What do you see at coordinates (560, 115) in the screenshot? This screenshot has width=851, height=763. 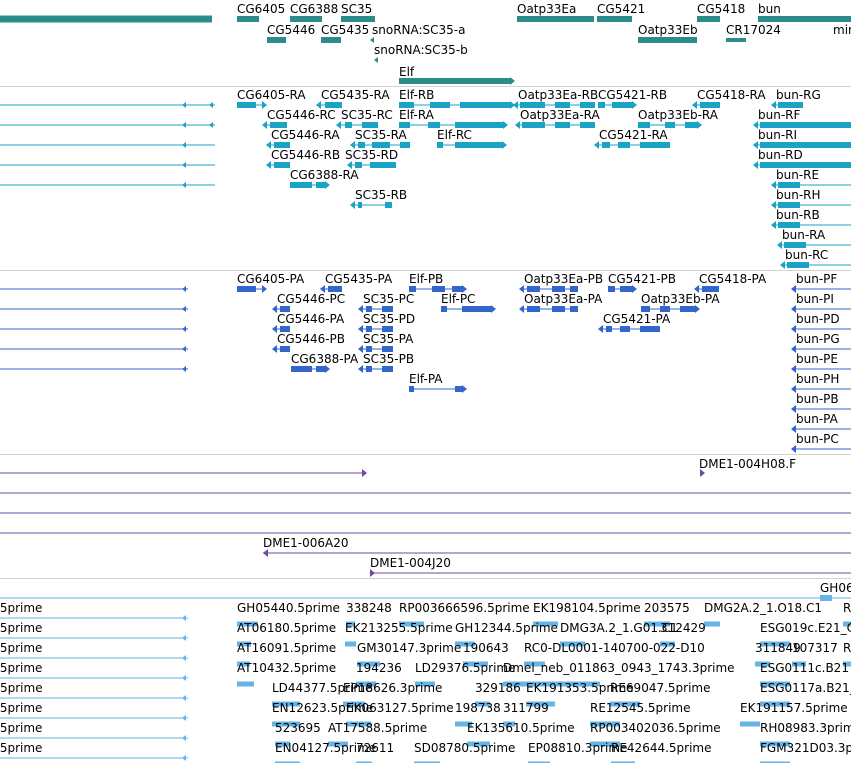 I see `feature-label: Oatp33Ea-RA` at bounding box center [560, 115].